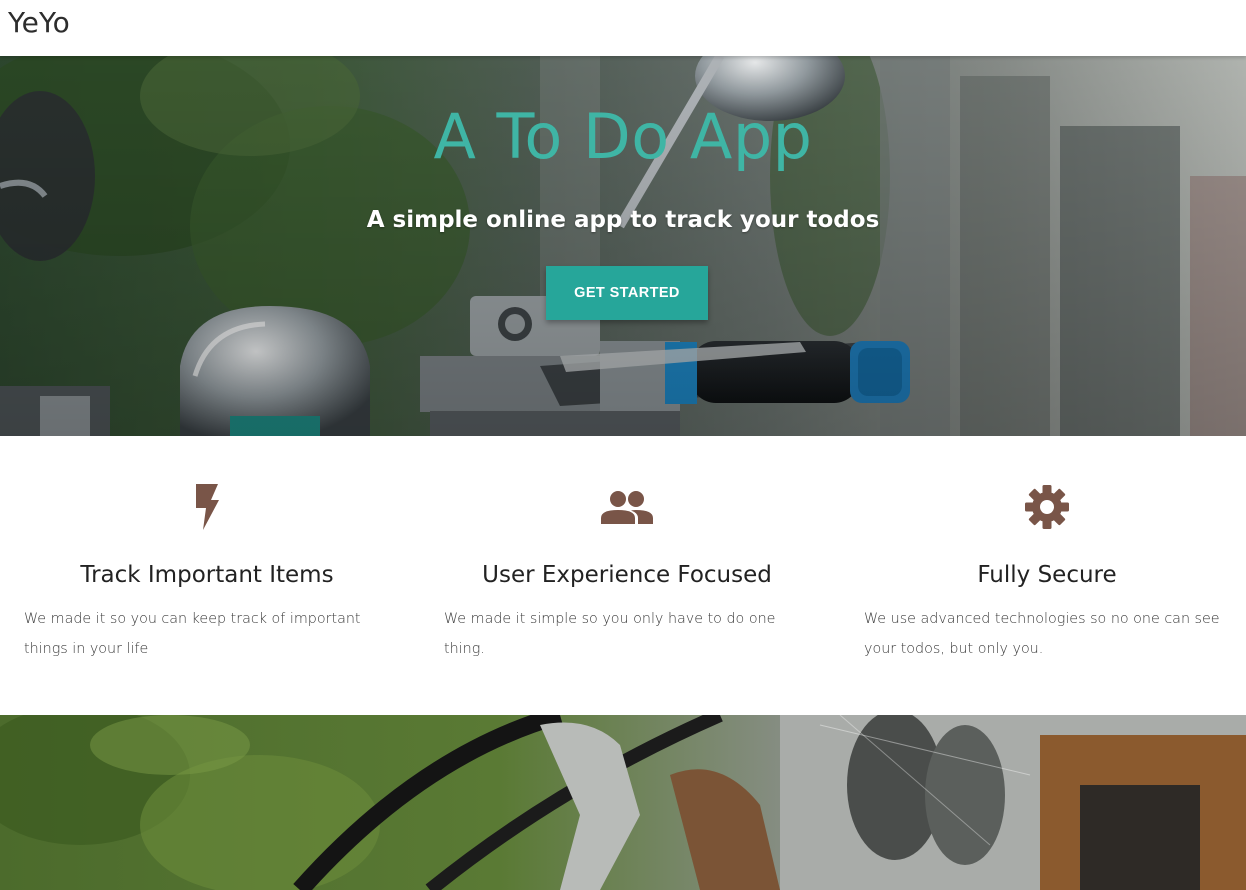 This screenshot has width=1246, height=890. Describe the element at coordinates (39, 22) in the screenshot. I see `brand-logo: YeYo` at that location.